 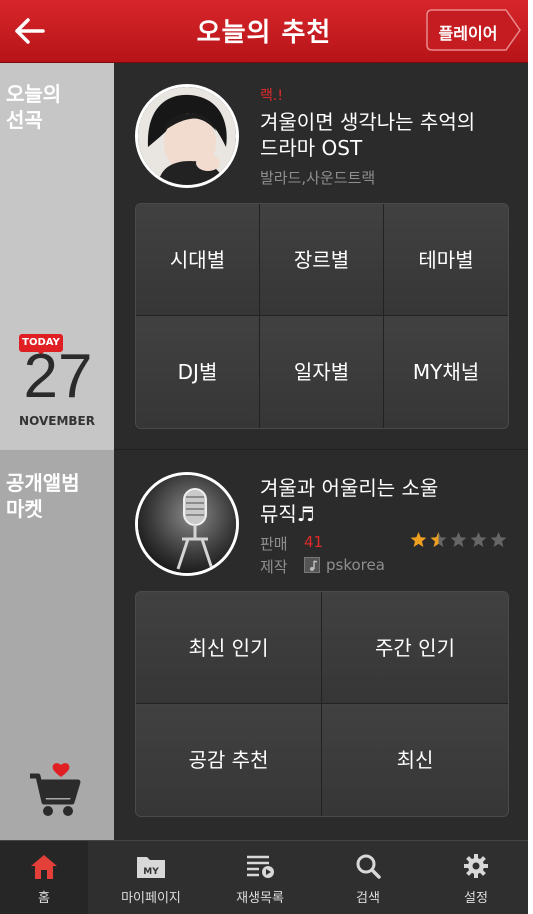 I want to click on sales-label: 판매, so click(x=274, y=544).